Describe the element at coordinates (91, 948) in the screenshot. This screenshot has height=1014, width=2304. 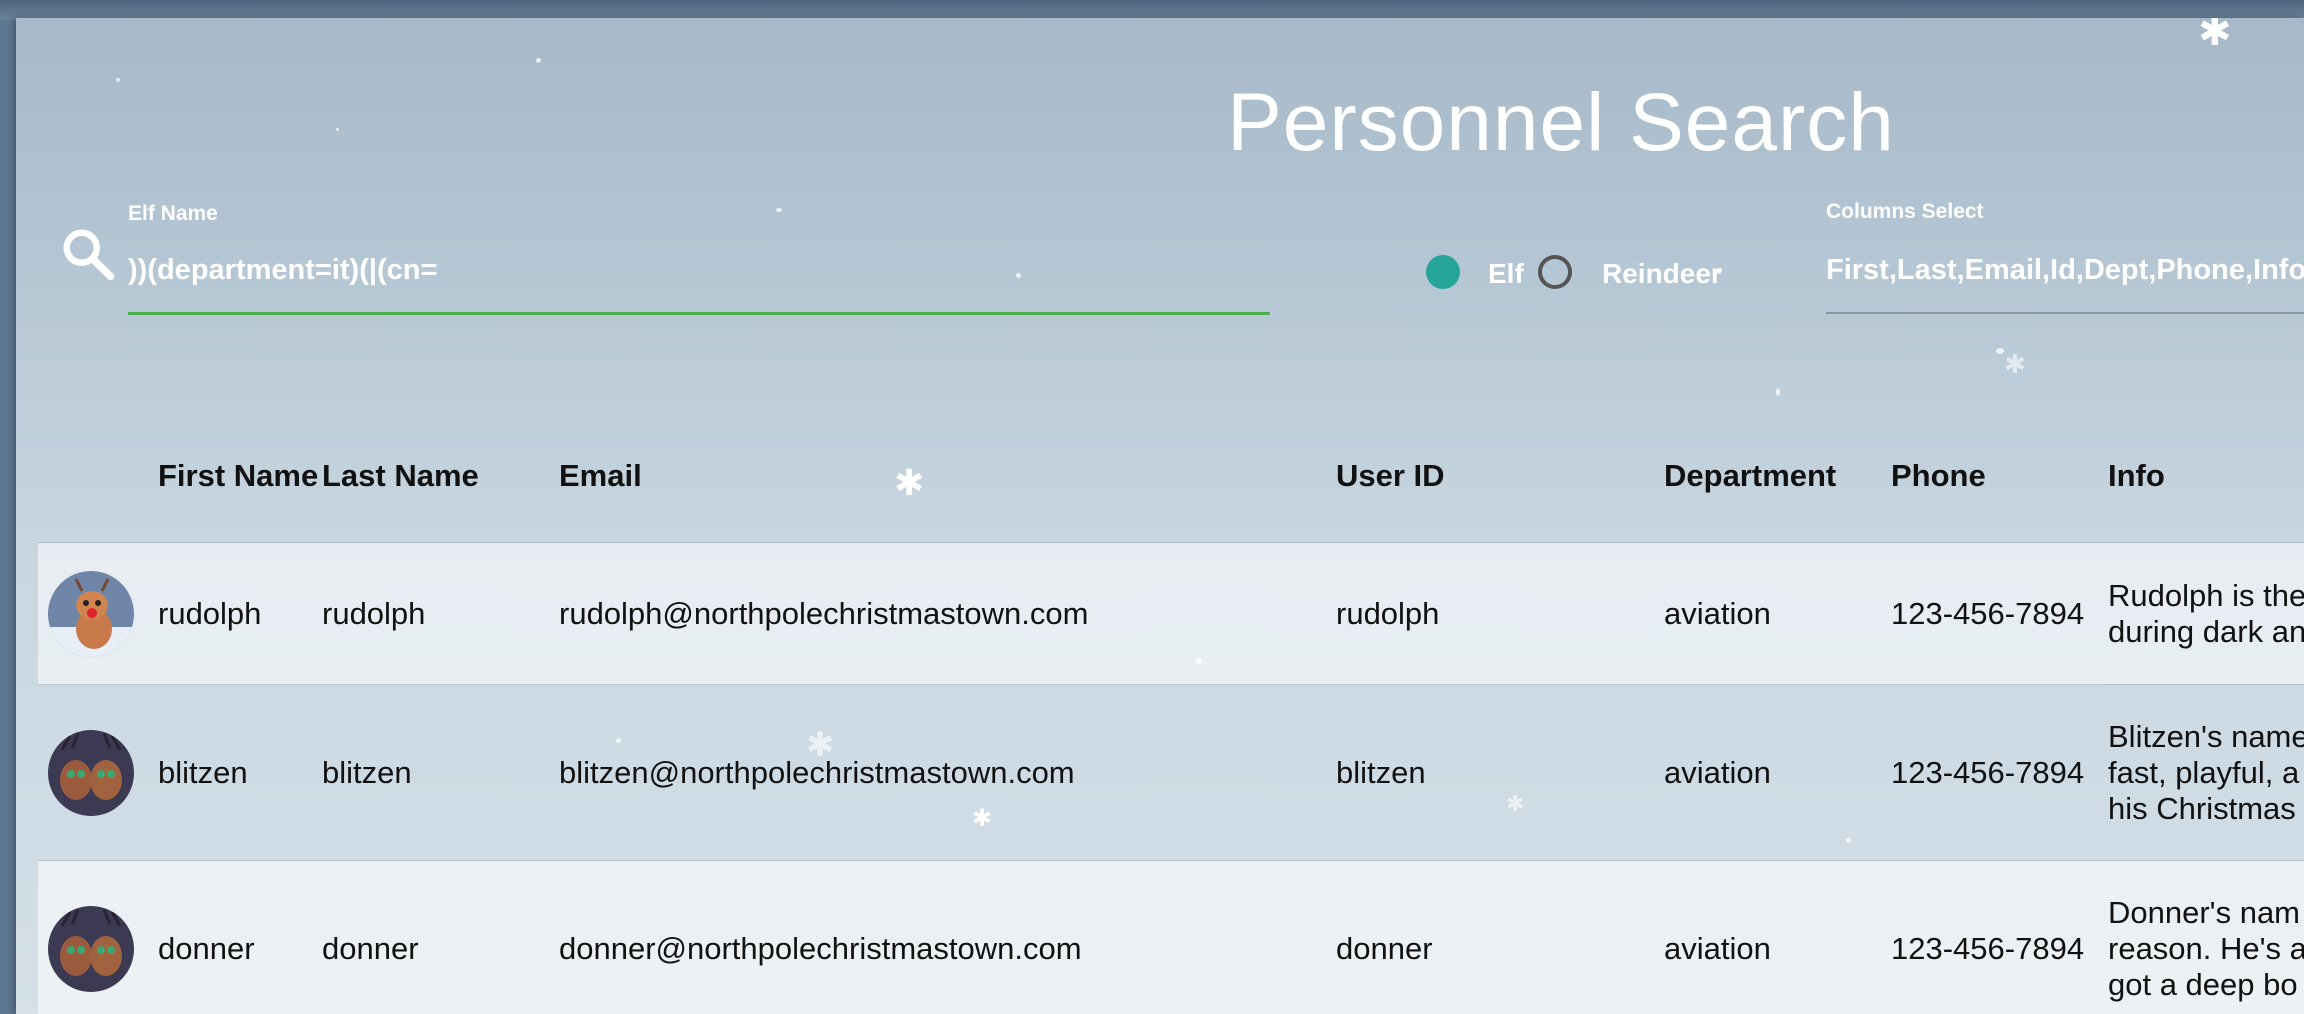
I see `donner-avatar` at that location.